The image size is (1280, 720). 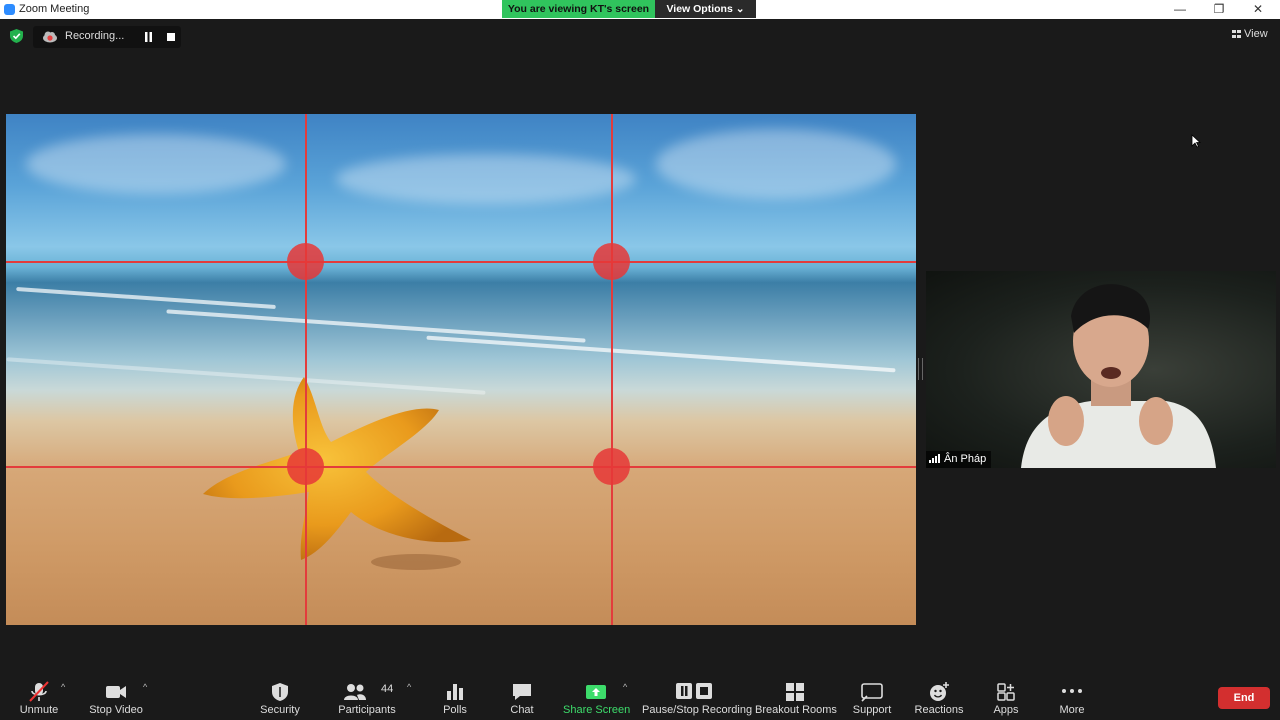 What do you see at coordinates (9, 9) in the screenshot?
I see `zoom-app-icon` at bounding box center [9, 9].